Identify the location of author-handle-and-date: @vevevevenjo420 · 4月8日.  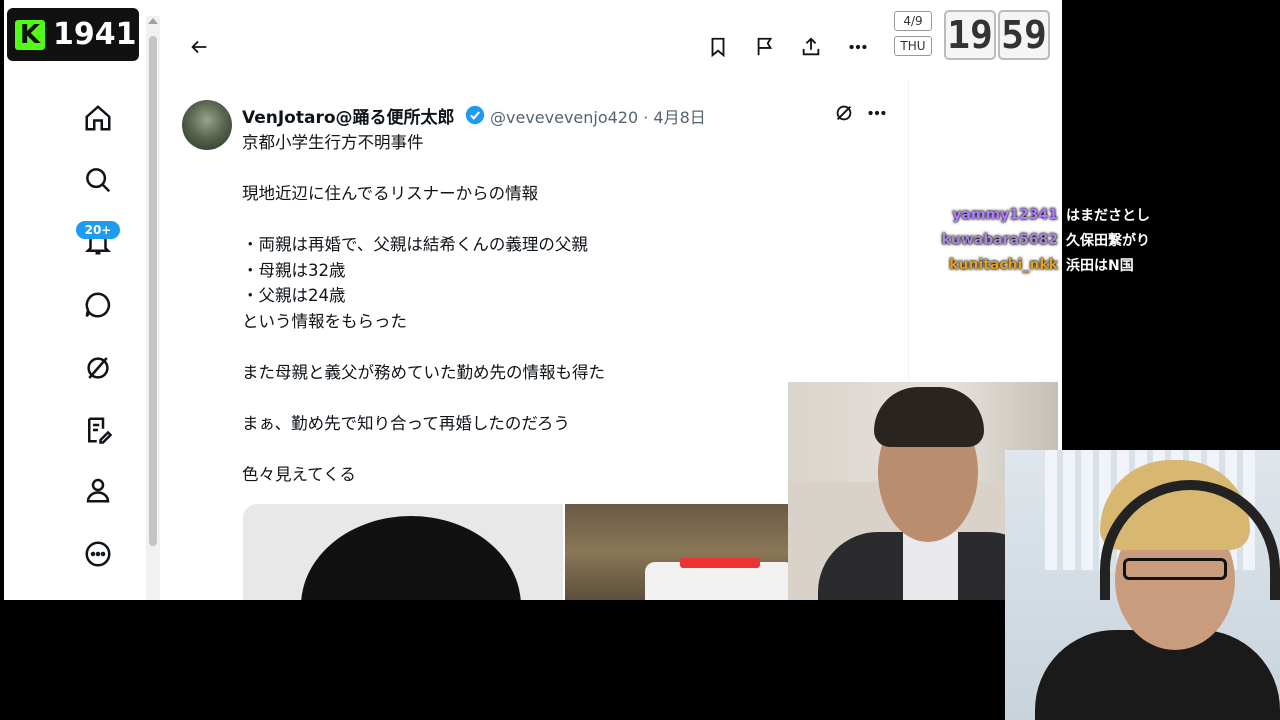
(598, 116).